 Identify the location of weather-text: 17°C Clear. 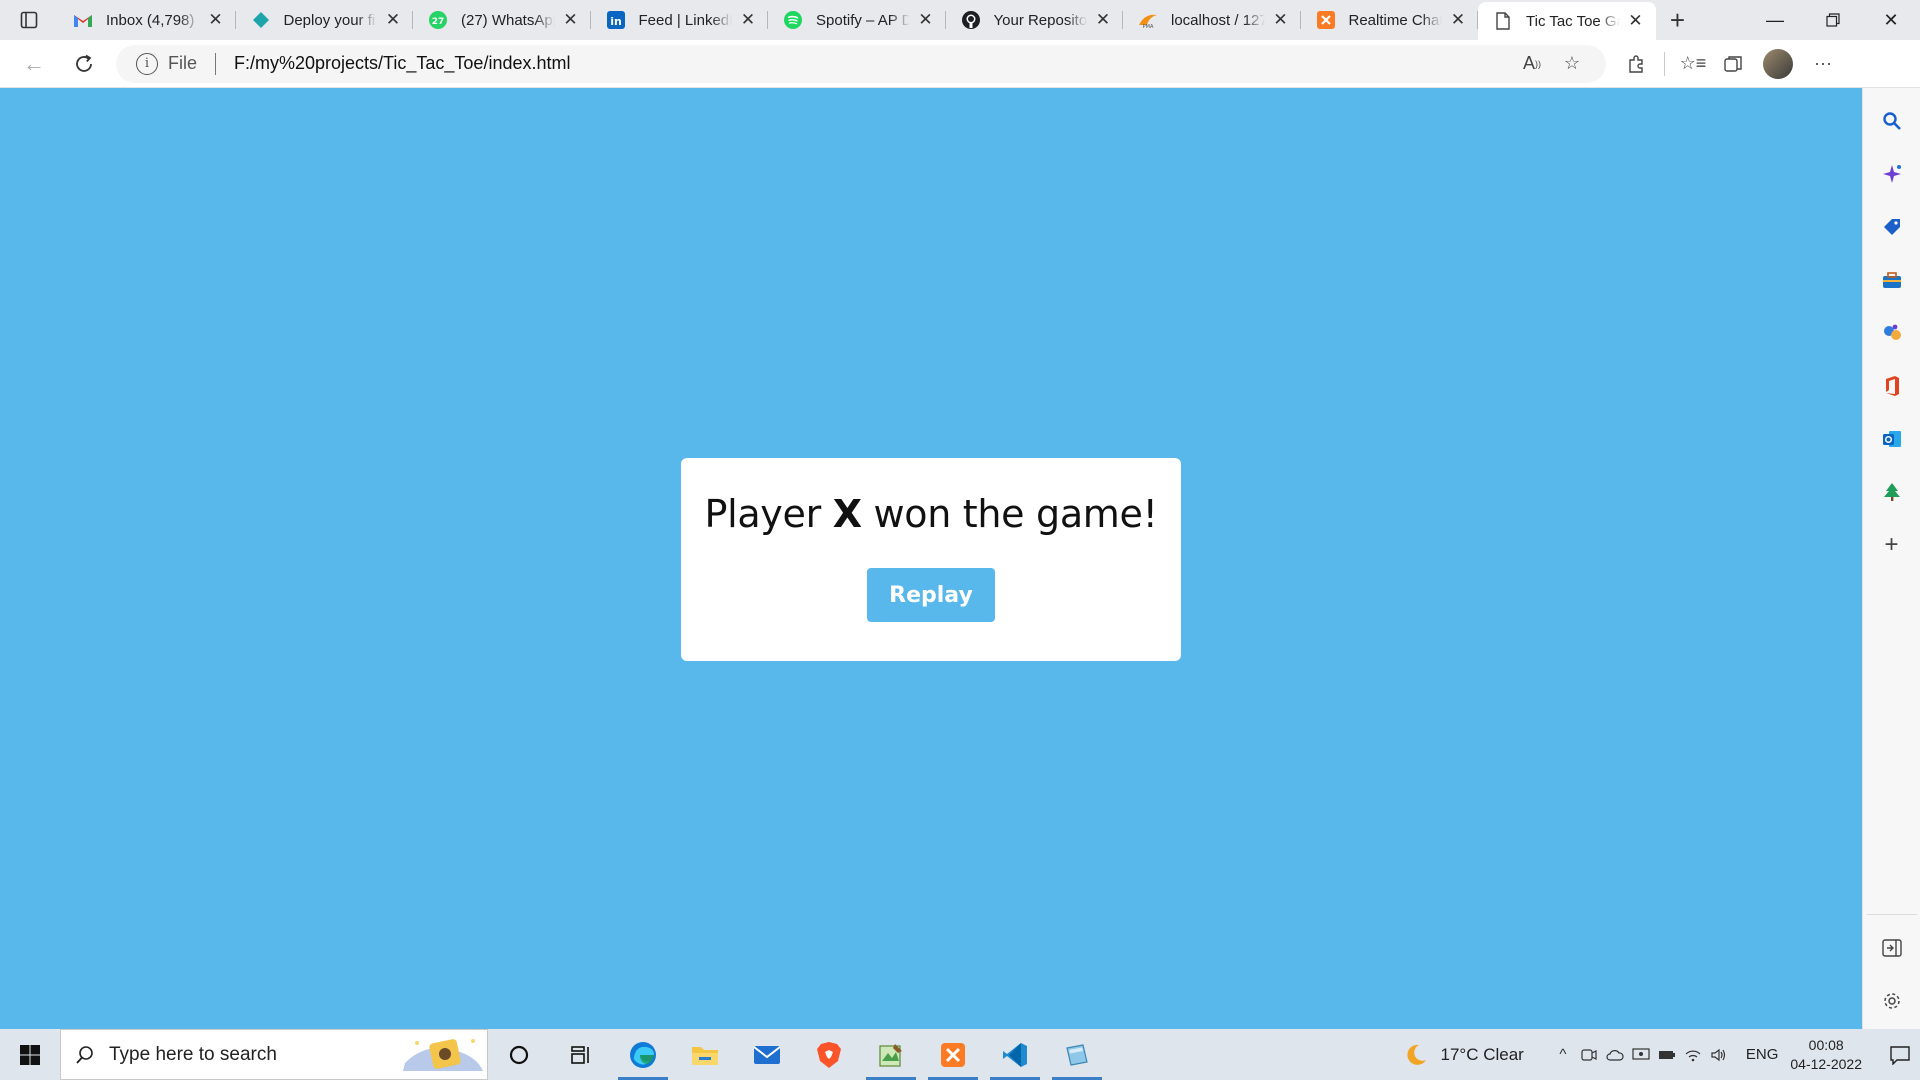
(1482, 1054).